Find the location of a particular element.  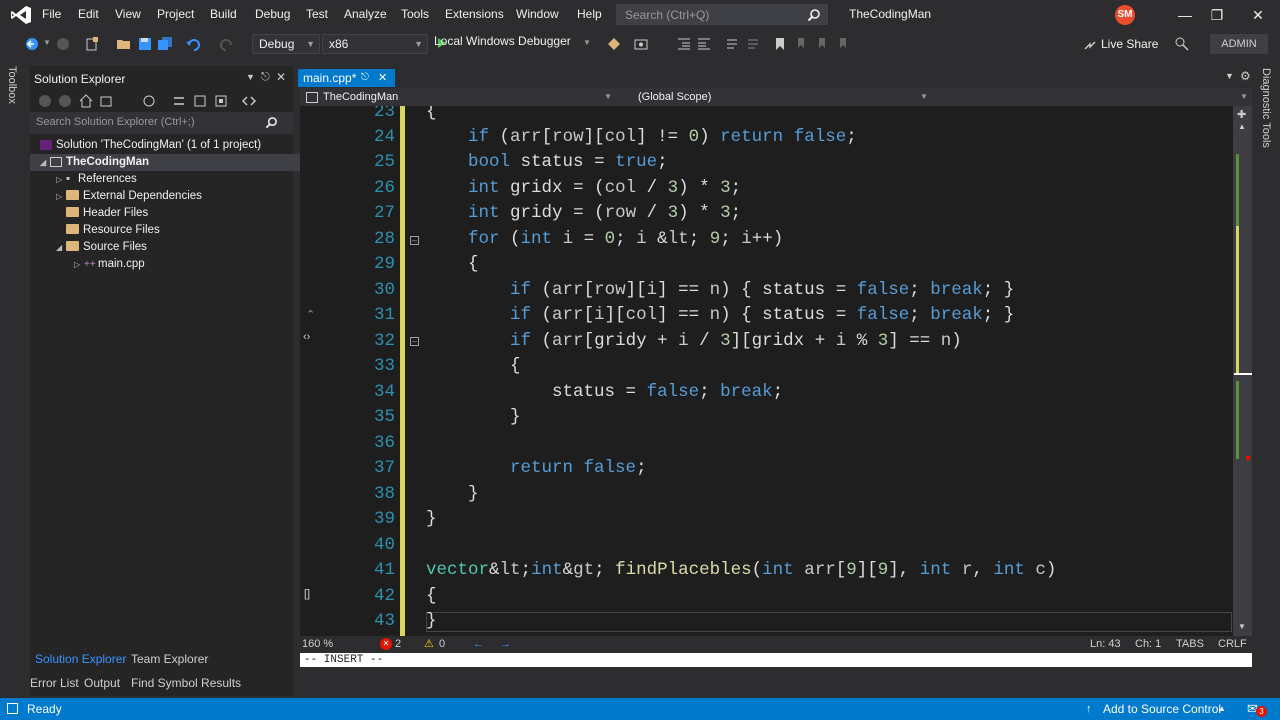

collapse-if-icon: – is located at coordinates (414, 341).